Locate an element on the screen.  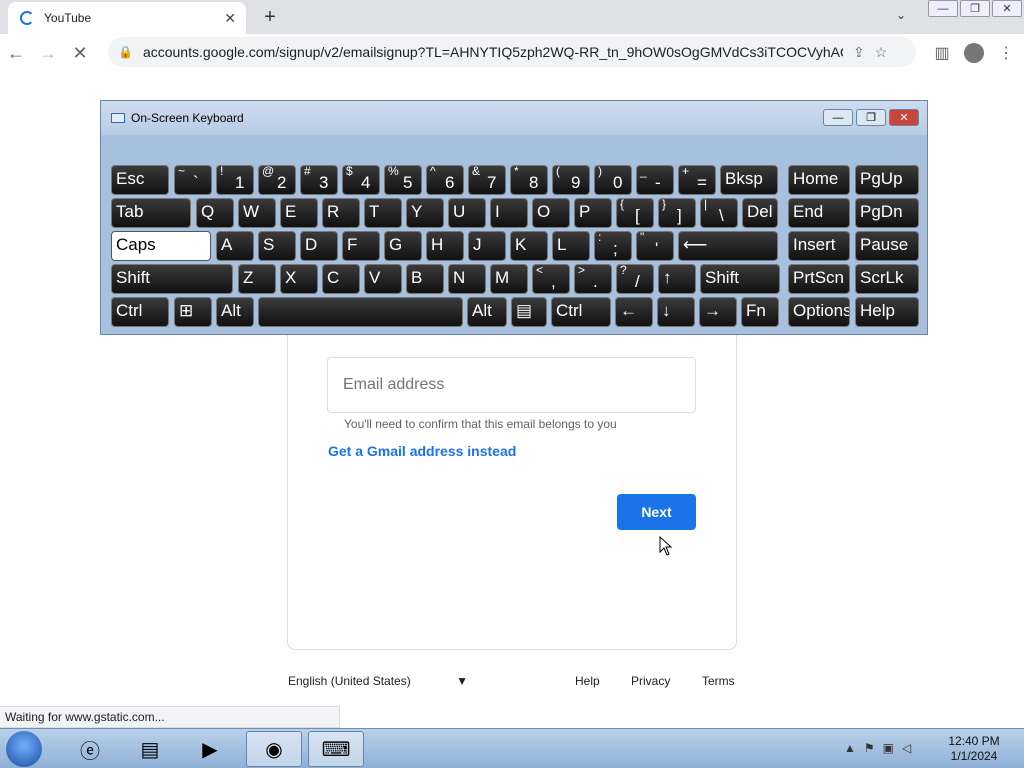
osk-key-sym: | \ is located at coordinates (719, 213).